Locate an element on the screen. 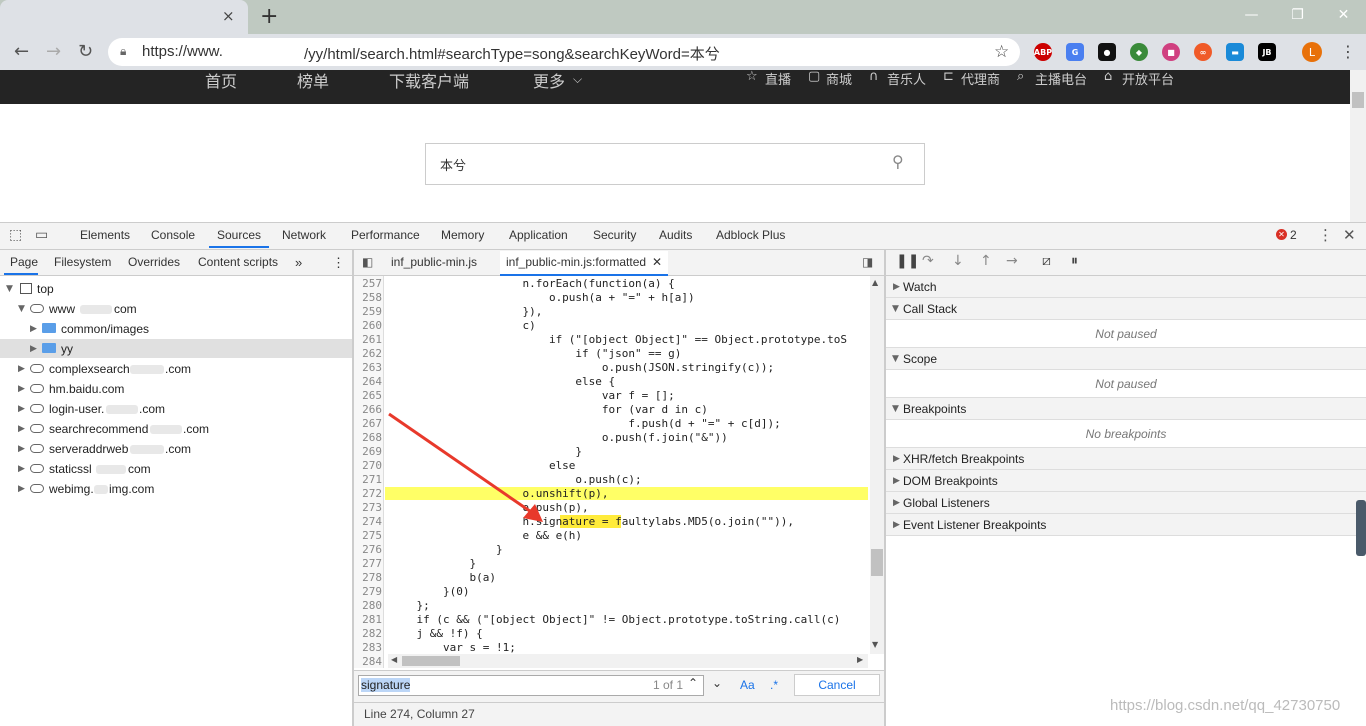 This screenshot has width=1366, height=726. line-number: 270 is located at coordinates (368, 465).